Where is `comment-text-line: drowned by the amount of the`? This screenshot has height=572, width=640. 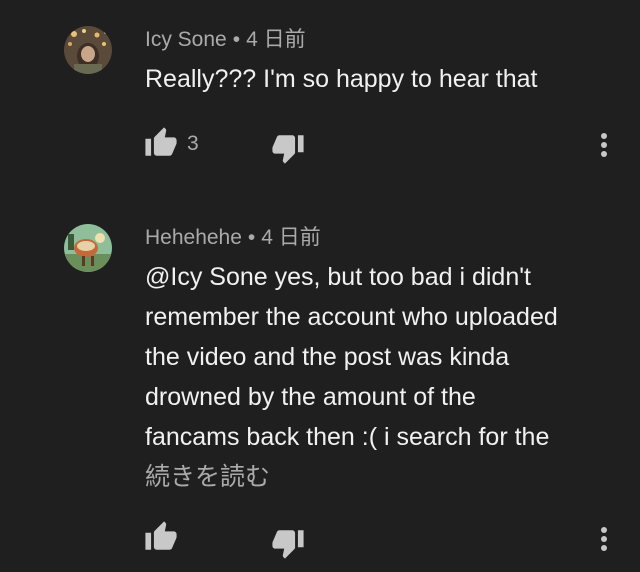 comment-text-line: drowned by the amount of the is located at coordinates (310, 397).